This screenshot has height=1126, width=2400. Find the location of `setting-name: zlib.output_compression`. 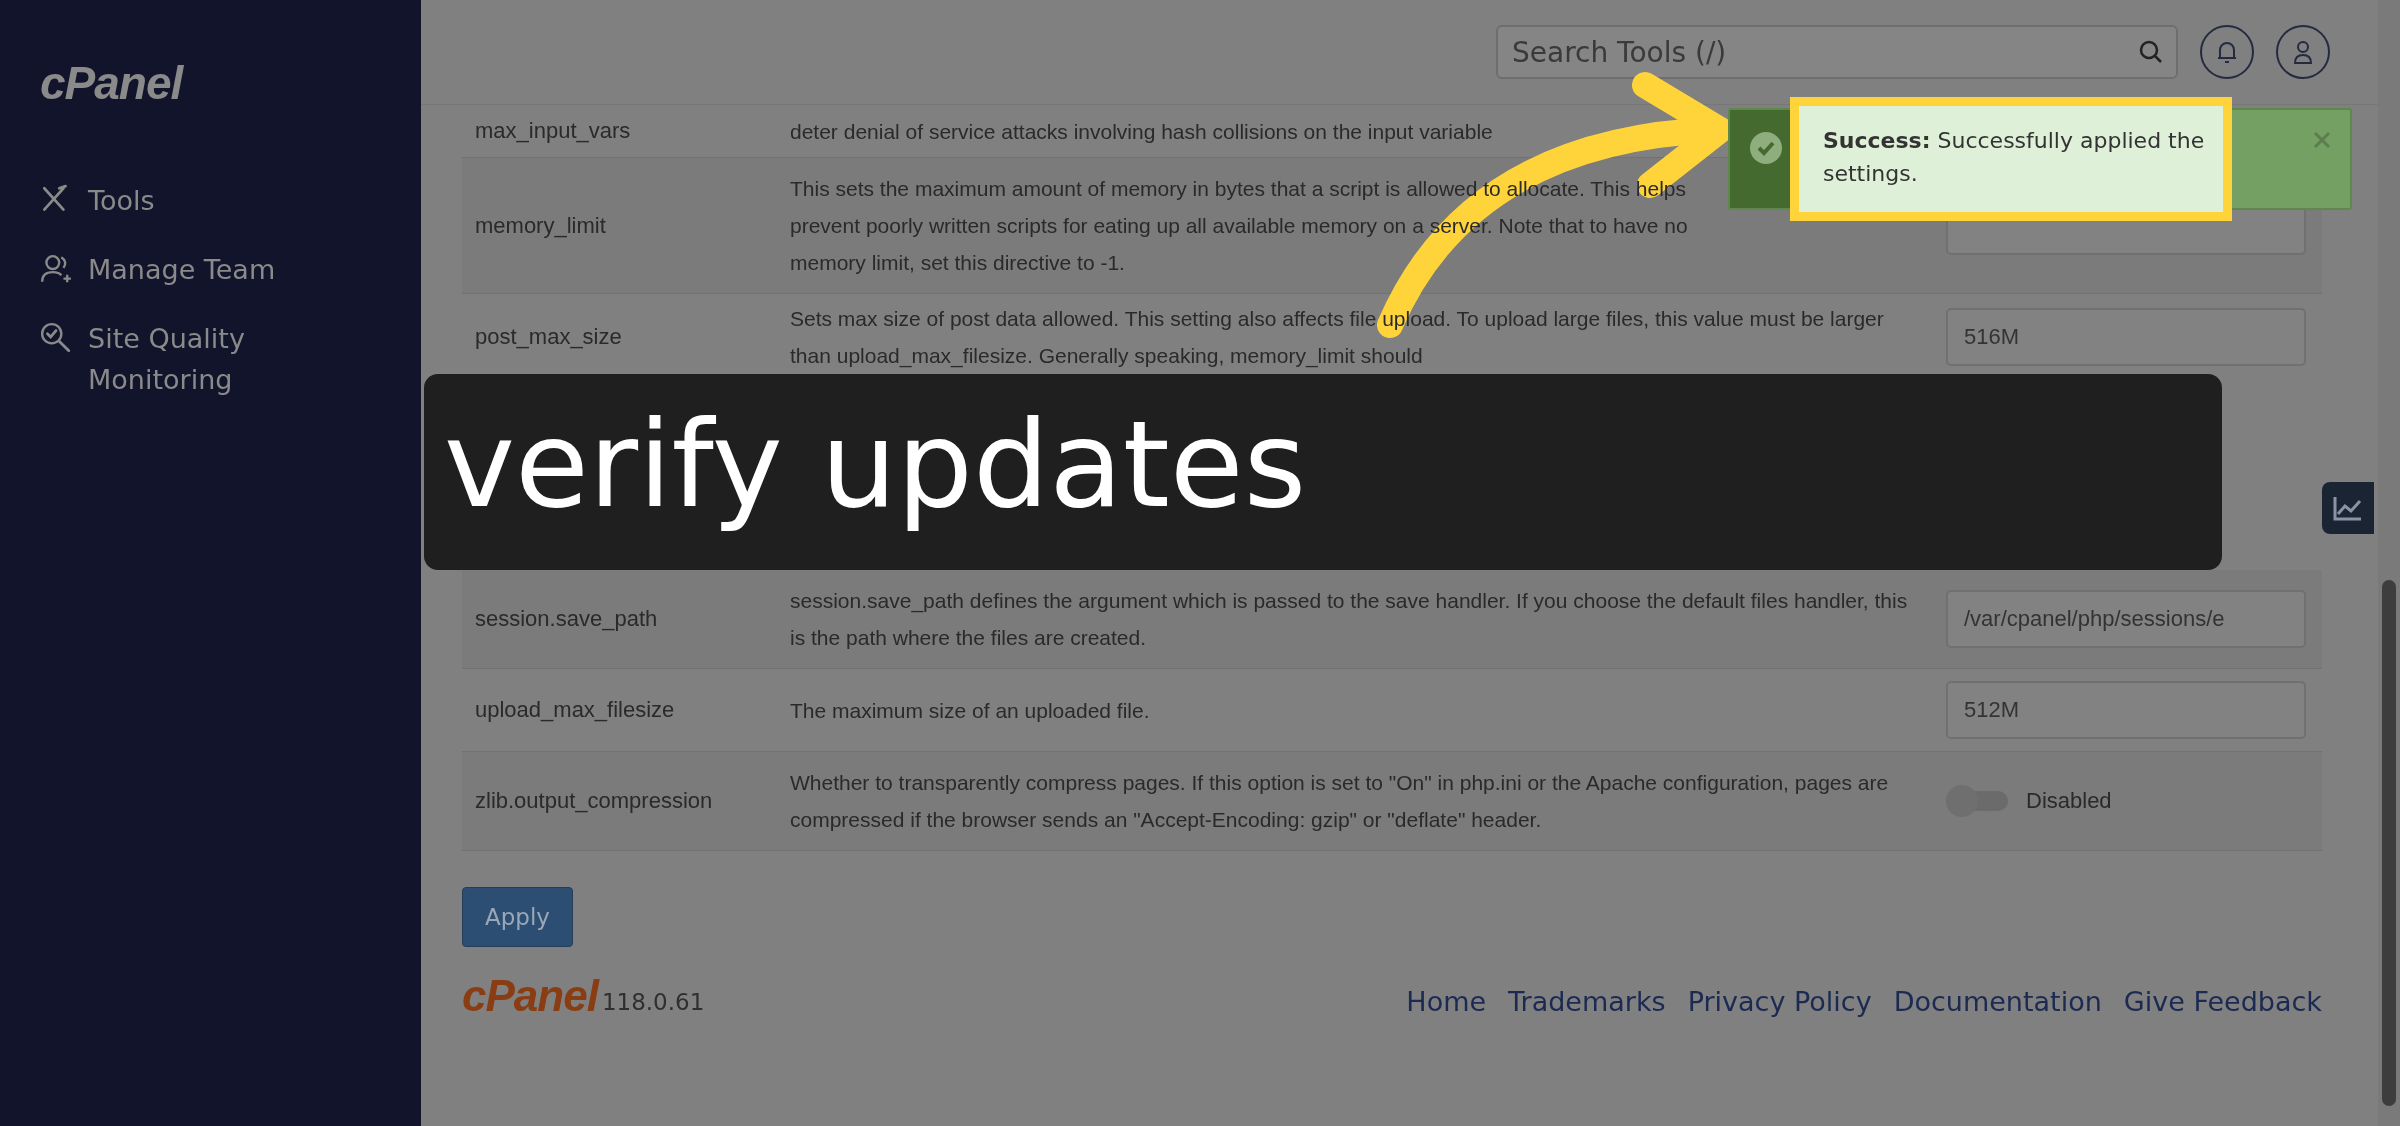

setting-name: zlib.output_compression is located at coordinates (594, 801).